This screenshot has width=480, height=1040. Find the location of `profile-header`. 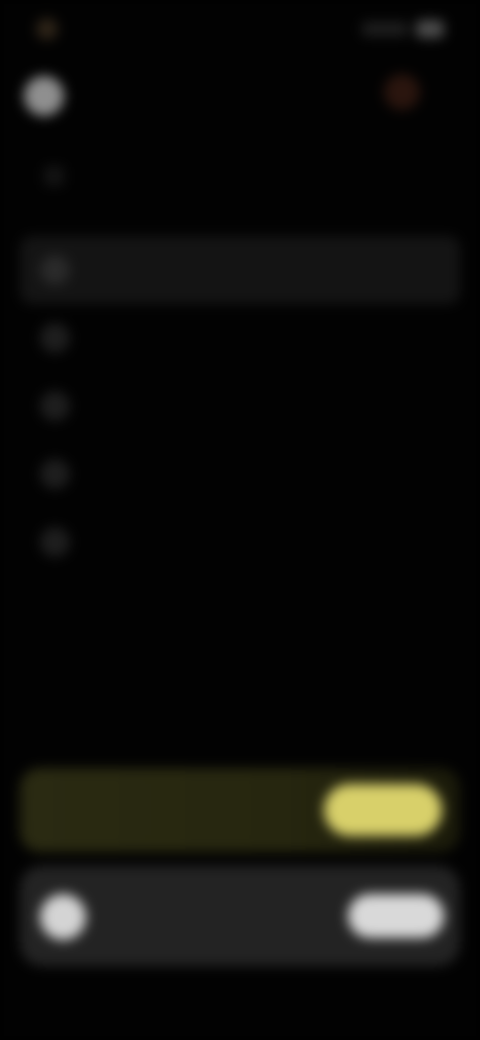

profile-header is located at coordinates (240, 96).